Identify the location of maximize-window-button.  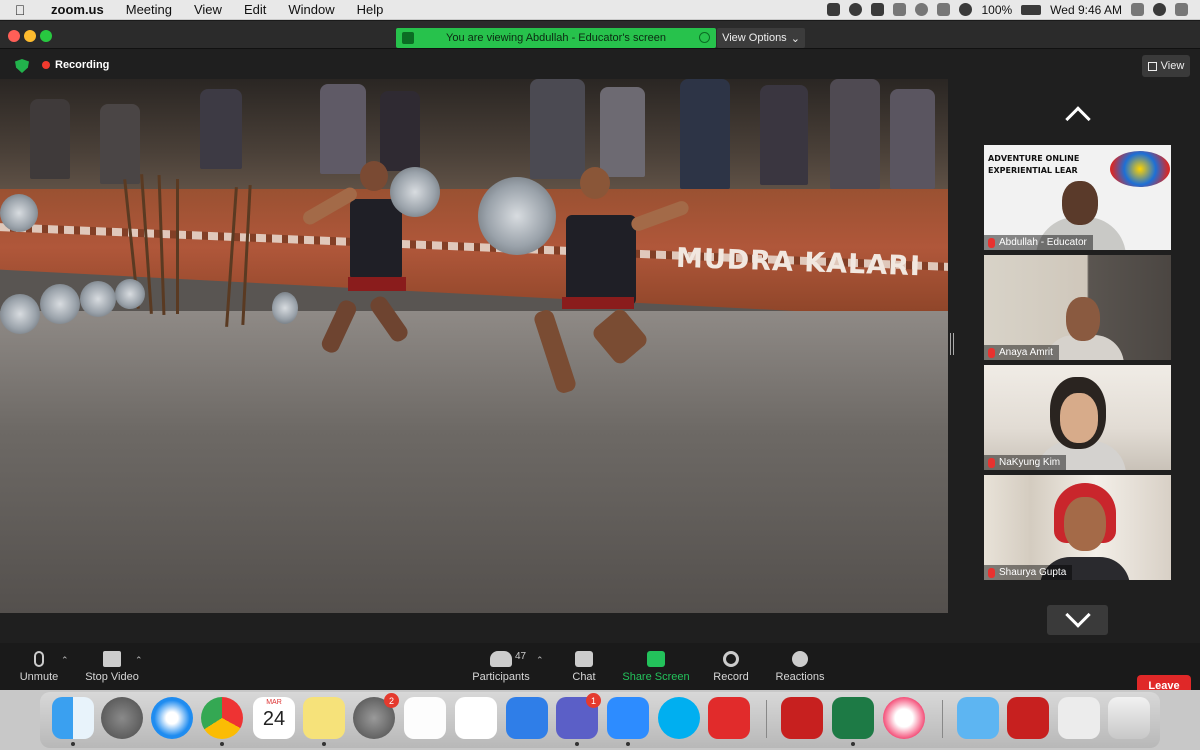
(46, 36).